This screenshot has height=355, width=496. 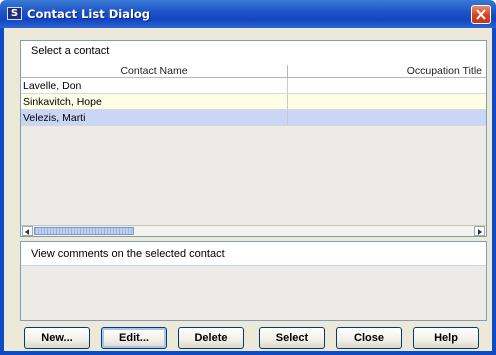 I want to click on table-header: Contact Name Occupation Title, so click(x=253, y=71).